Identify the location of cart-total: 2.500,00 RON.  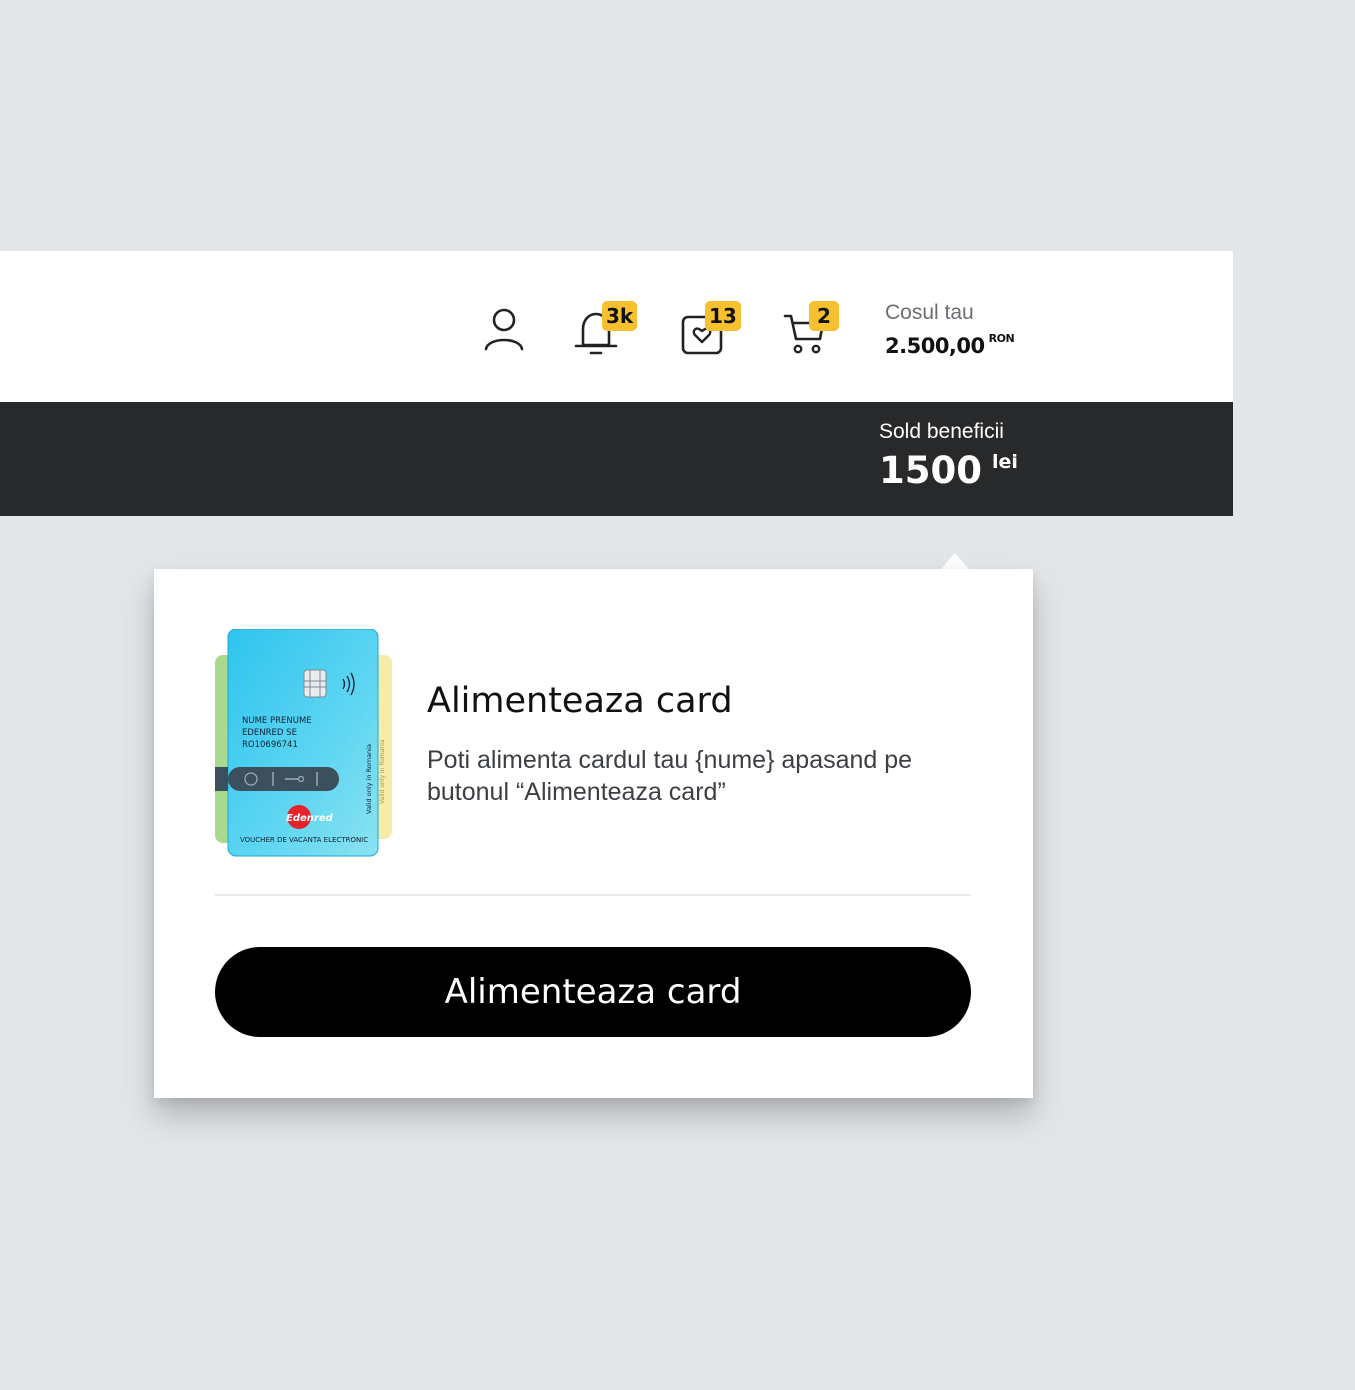
(950, 345).